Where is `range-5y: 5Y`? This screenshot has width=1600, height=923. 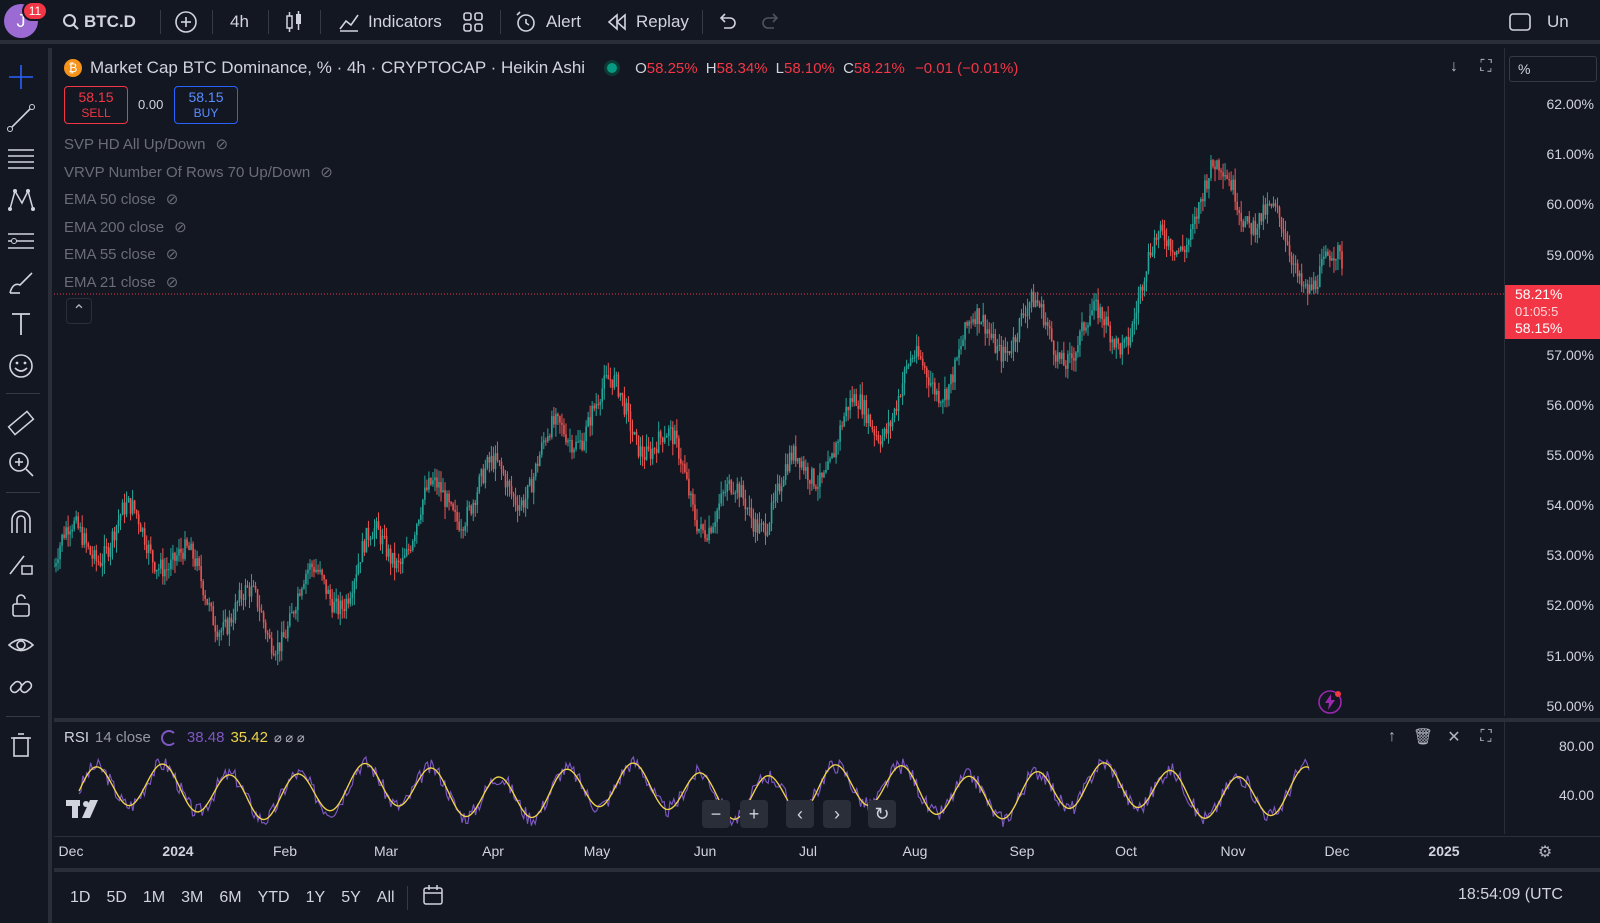 range-5y: 5Y is located at coordinates (351, 898).